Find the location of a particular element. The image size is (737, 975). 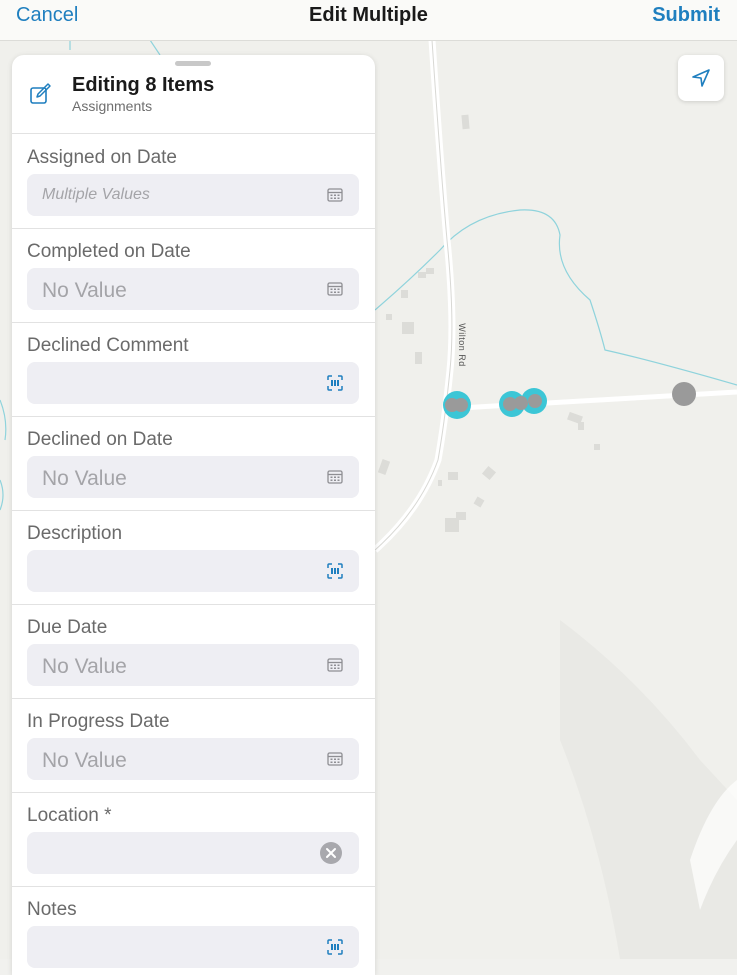

locate-button is located at coordinates (701, 78).